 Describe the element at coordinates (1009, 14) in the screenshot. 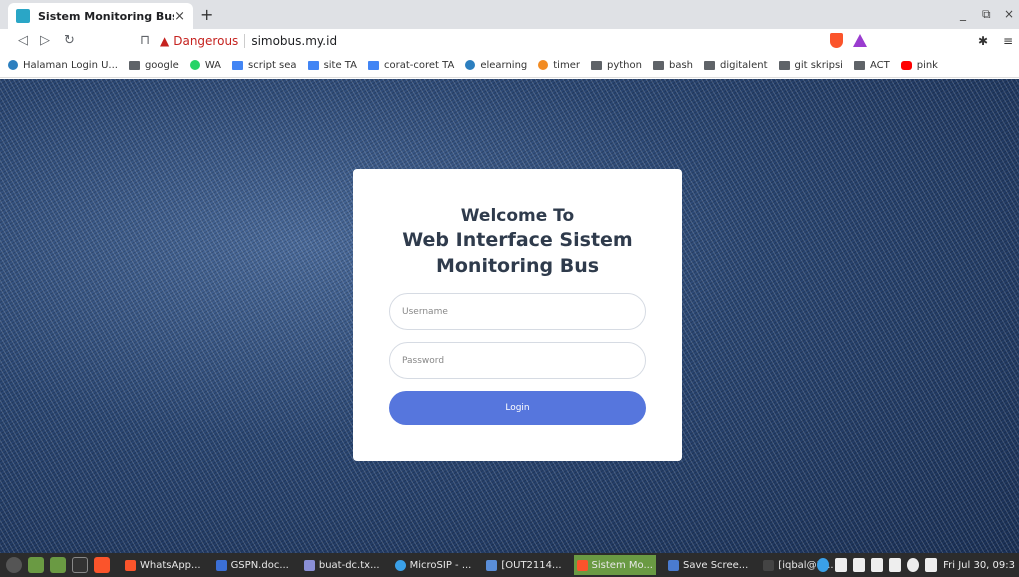

I see `window-close-button: ×` at that location.